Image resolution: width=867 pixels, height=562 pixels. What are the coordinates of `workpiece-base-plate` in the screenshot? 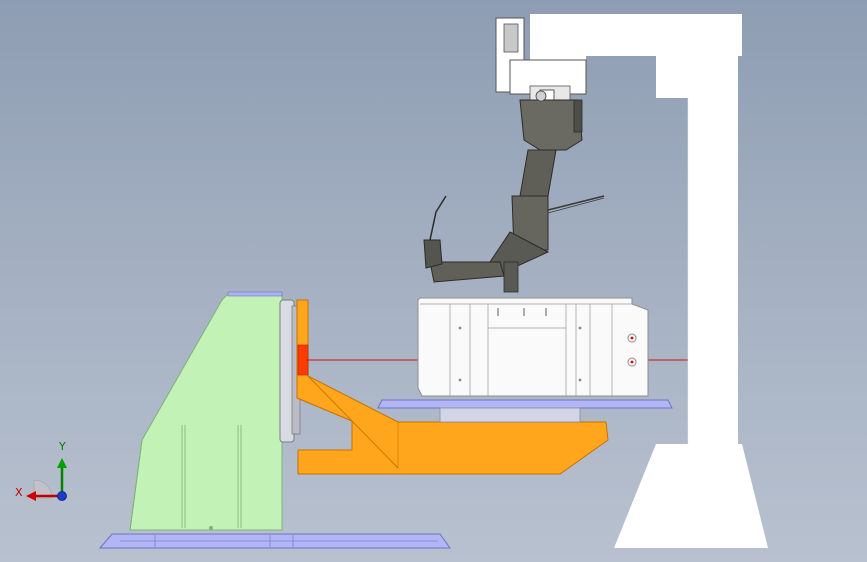 It's located at (525, 411).